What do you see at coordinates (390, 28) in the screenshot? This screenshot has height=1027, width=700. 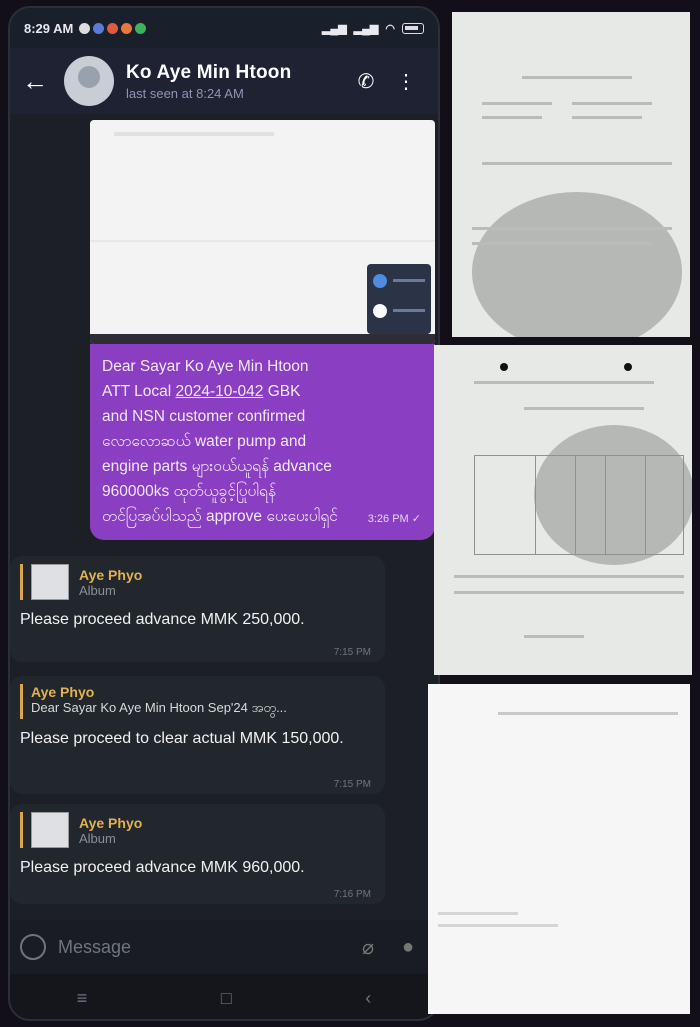 I see `wifi-icon: ◠` at bounding box center [390, 28].